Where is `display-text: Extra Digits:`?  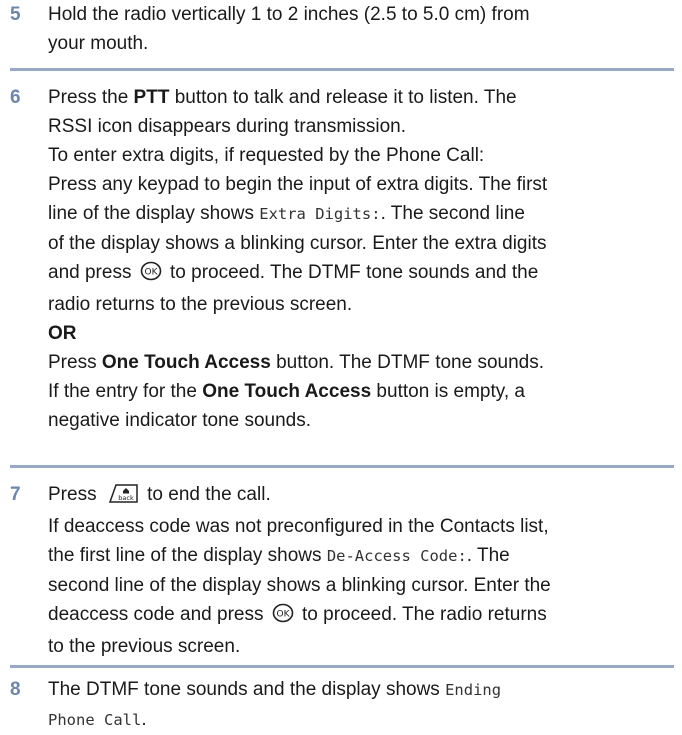 display-text: Extra Digits: is located at coordinates (320, 214).